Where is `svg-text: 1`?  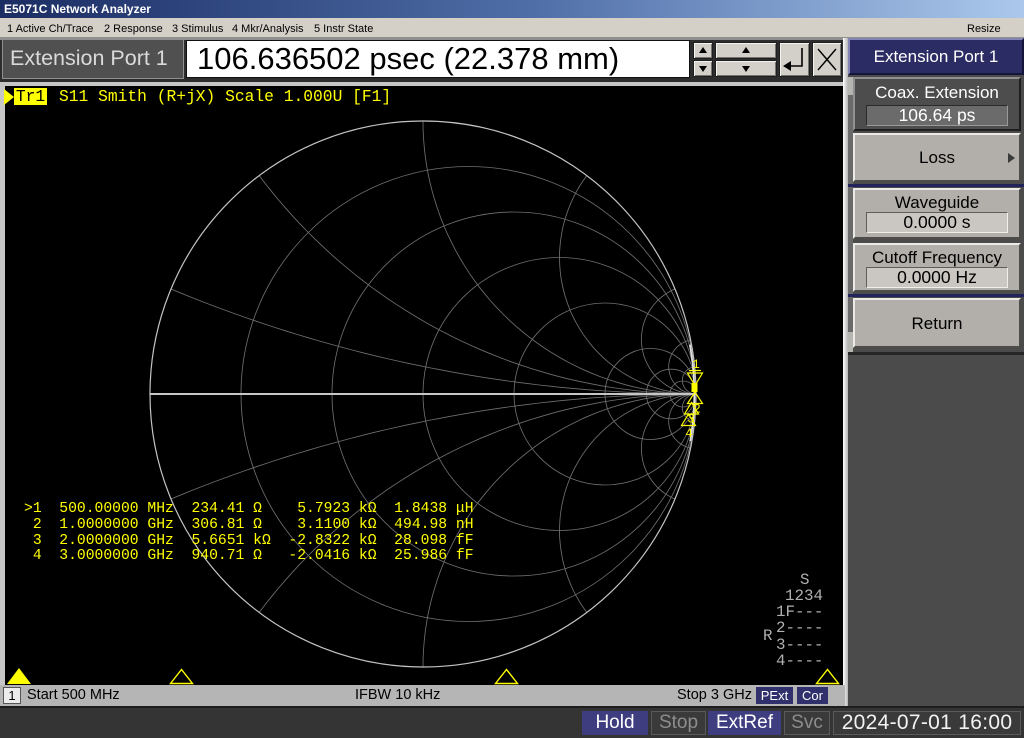
svg-text: 1 is located at coordinates (696, 365).